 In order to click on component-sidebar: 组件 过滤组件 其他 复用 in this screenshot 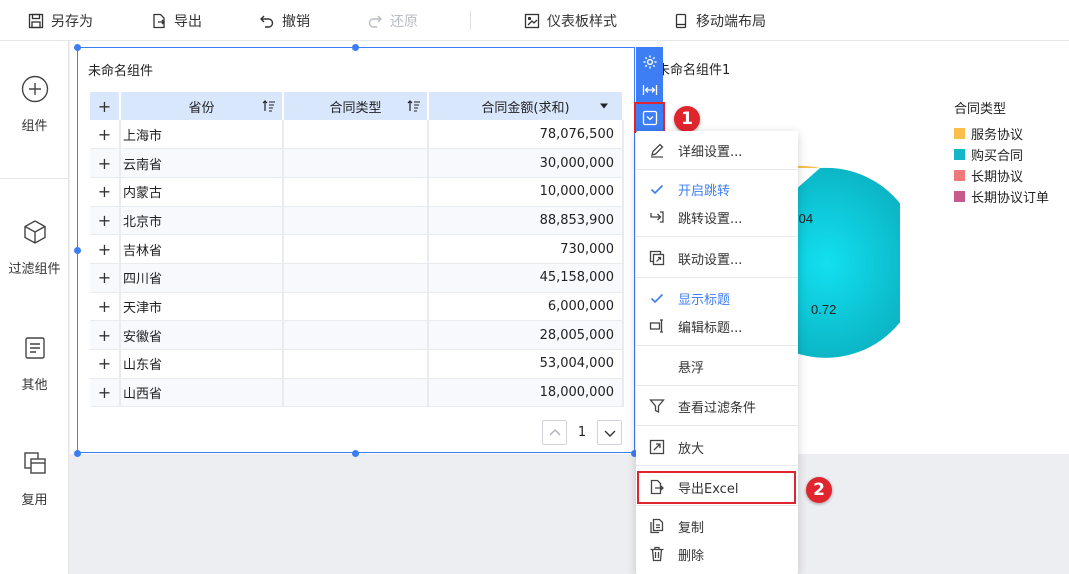, I will do `click(34, 307)`.